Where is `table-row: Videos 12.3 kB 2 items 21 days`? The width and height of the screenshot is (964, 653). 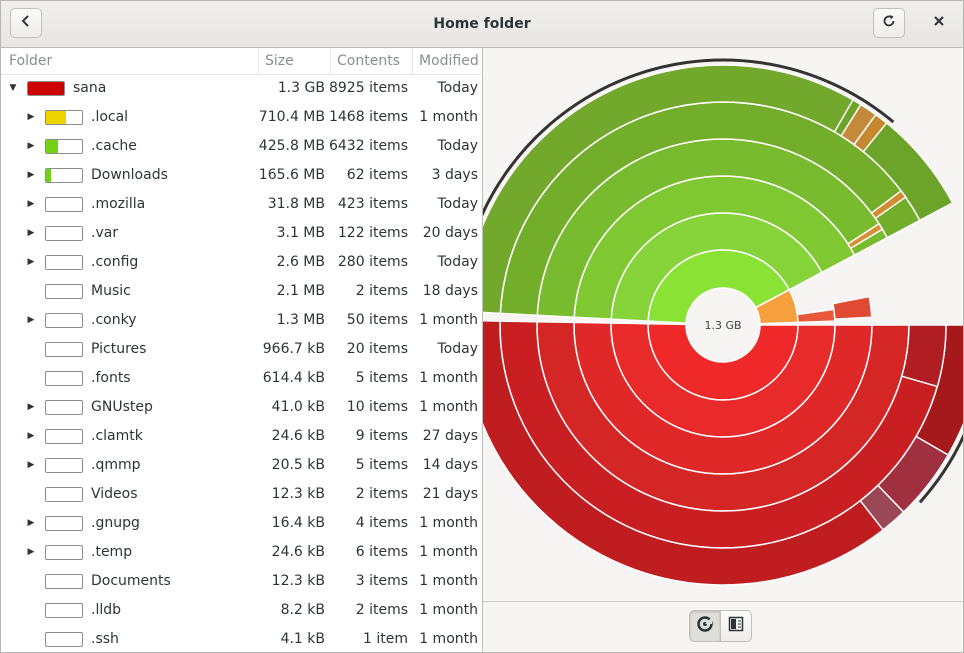
table-row: Videos 12.3 kB 2 items 21 days is located at coordinates (241, 494).